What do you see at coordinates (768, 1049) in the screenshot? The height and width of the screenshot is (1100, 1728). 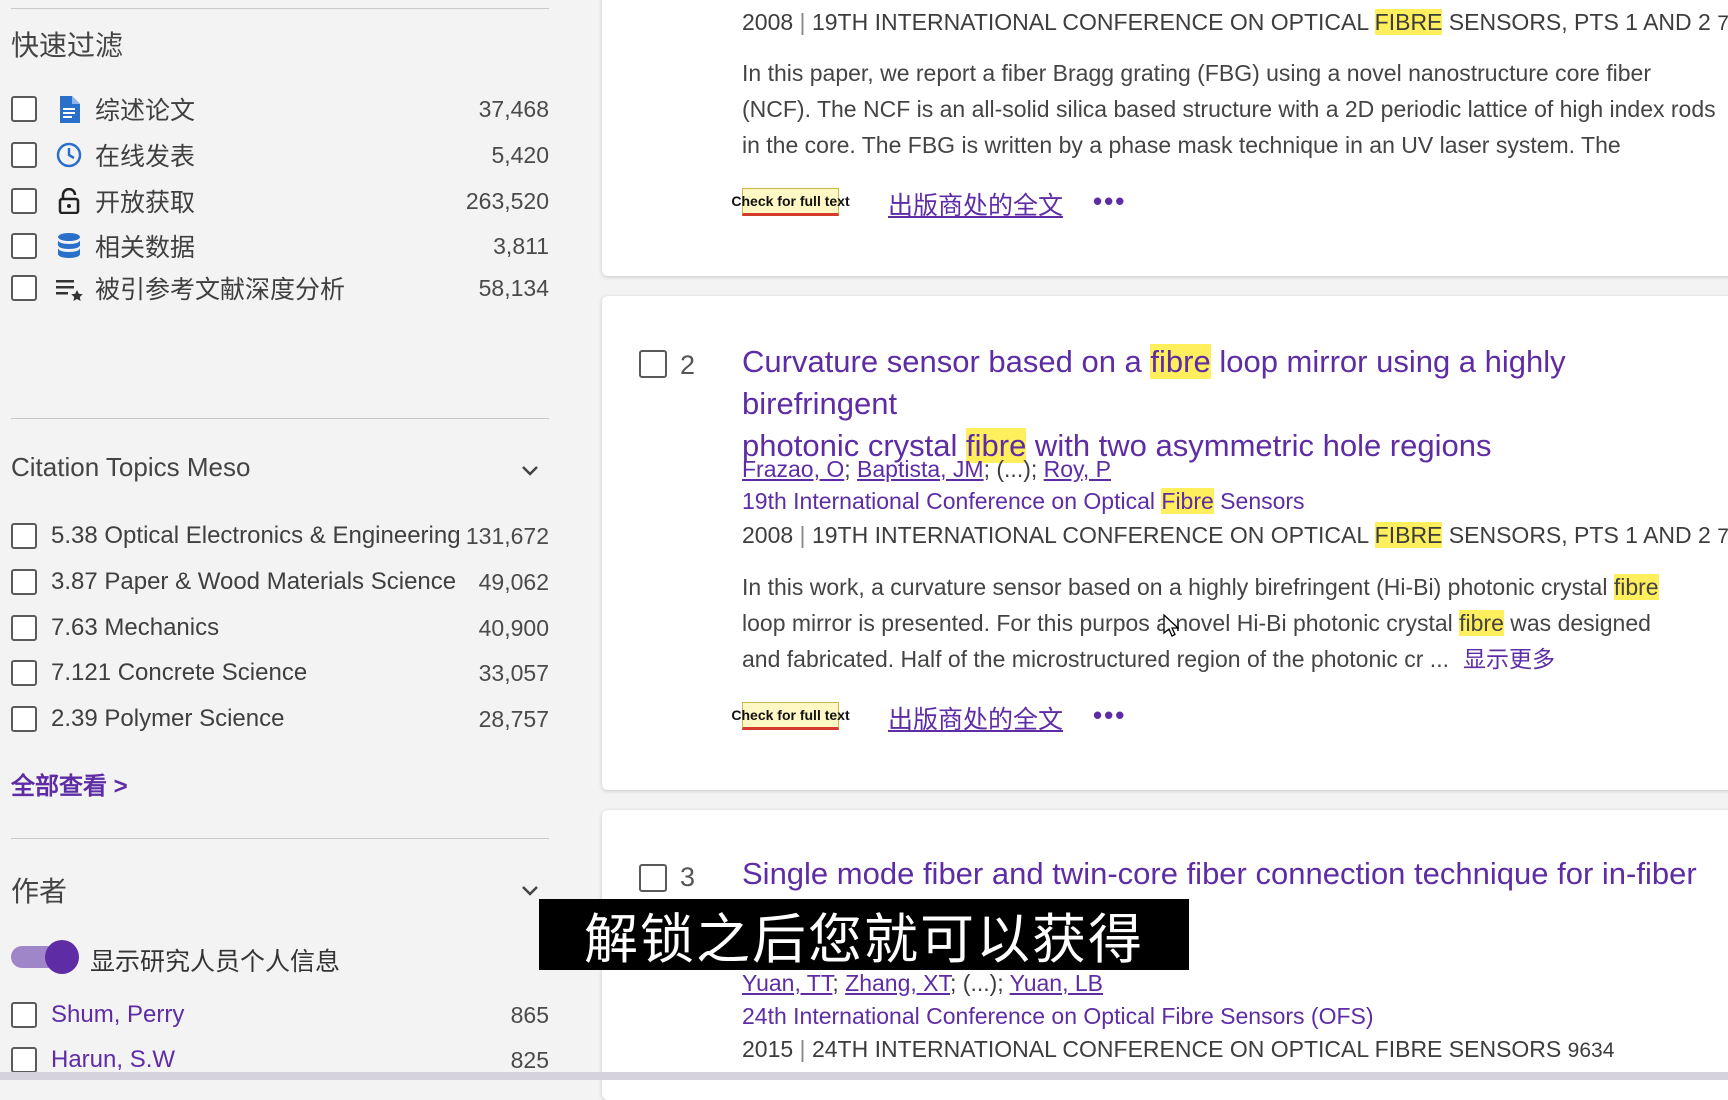 I see `pub-year: 2015` at bounding box center [768, 1049].